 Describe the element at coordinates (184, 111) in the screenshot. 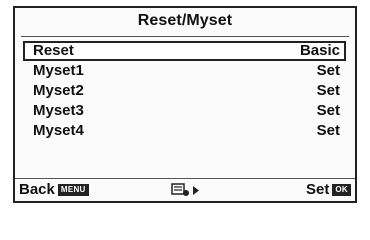

I see `menu-item-myset3: Myset3 Set` at that location.